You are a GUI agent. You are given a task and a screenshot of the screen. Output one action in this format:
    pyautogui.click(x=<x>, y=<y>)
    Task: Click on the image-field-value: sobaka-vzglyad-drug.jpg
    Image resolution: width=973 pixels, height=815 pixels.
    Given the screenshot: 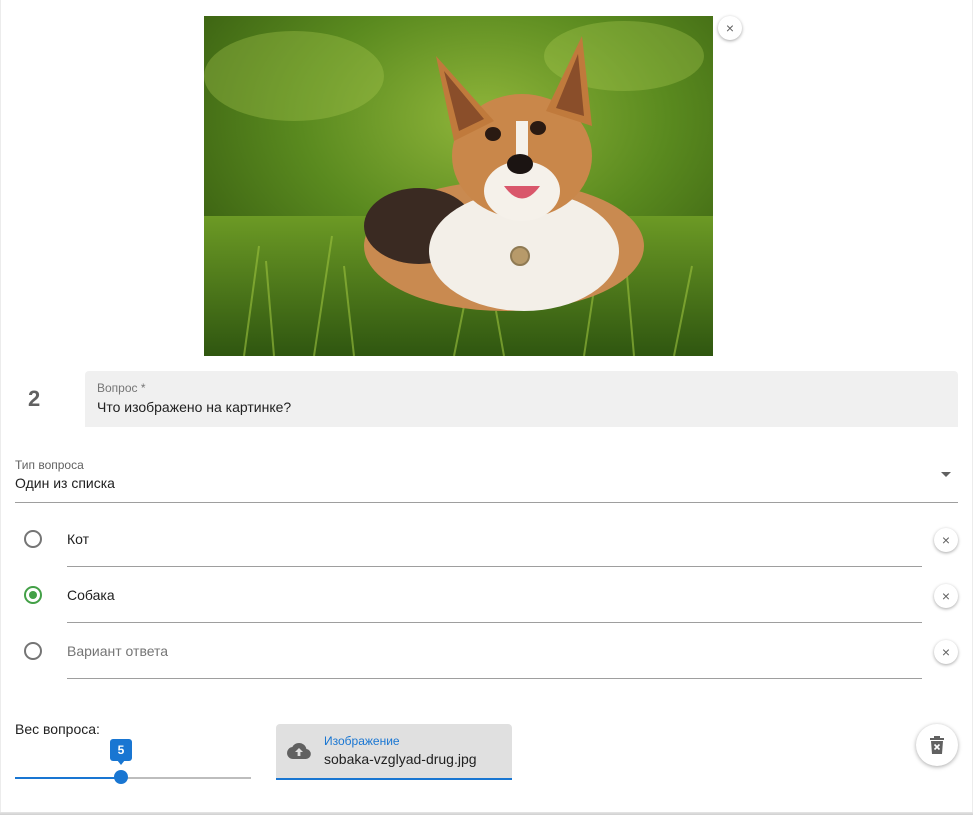 What is the action you would take?
    pyautogui.click(x=400, y=759)
    